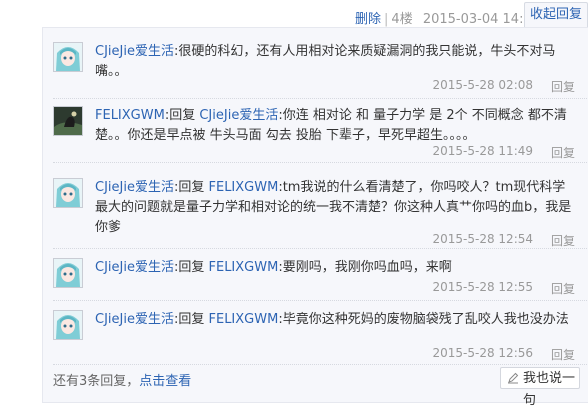  What do you see at coordinates (238, 115) in the screenshot?
I see `reply-target-user: CJieJie爱生活` at bounding box center [238, 115].